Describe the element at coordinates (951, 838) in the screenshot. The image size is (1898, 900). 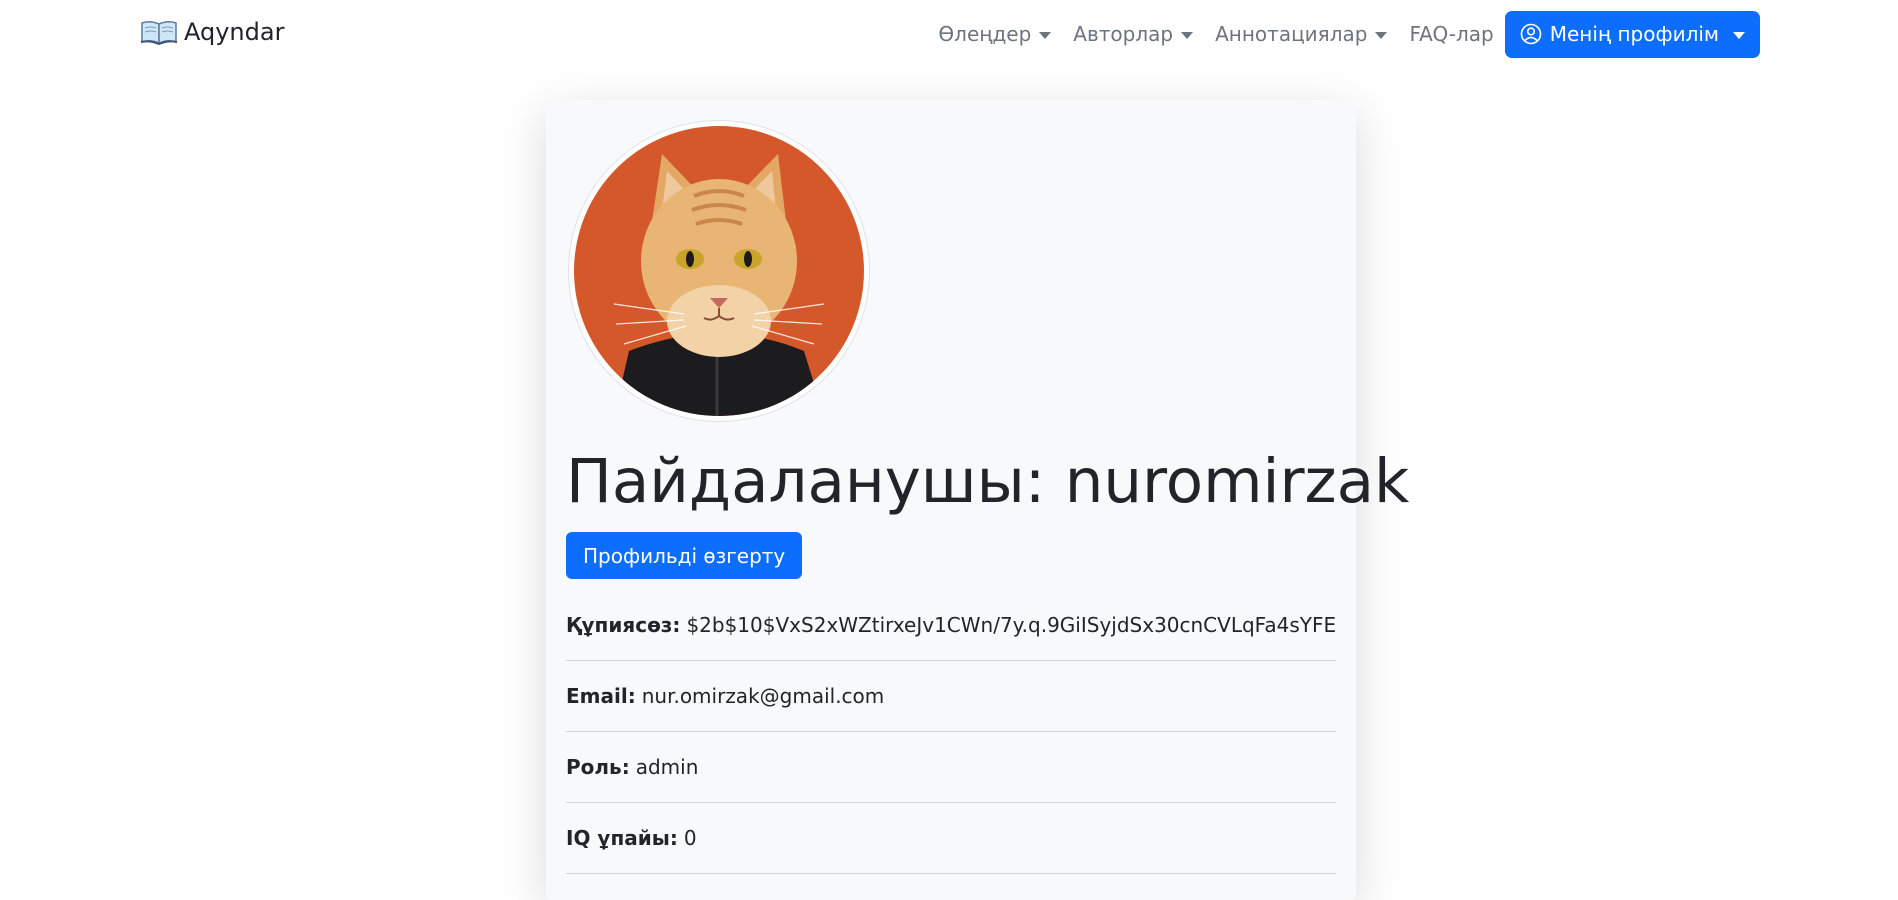
I see `info-row-iq-score: IQ ұпайы: 0` at that location.